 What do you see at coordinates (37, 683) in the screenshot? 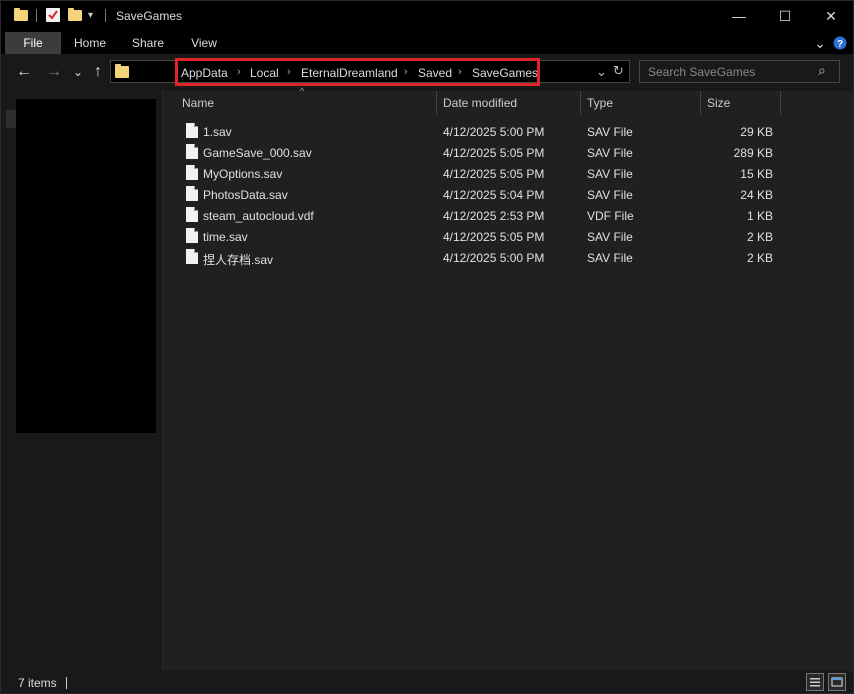
I see `item-count: 7 items` at bounding box center [37, 683].